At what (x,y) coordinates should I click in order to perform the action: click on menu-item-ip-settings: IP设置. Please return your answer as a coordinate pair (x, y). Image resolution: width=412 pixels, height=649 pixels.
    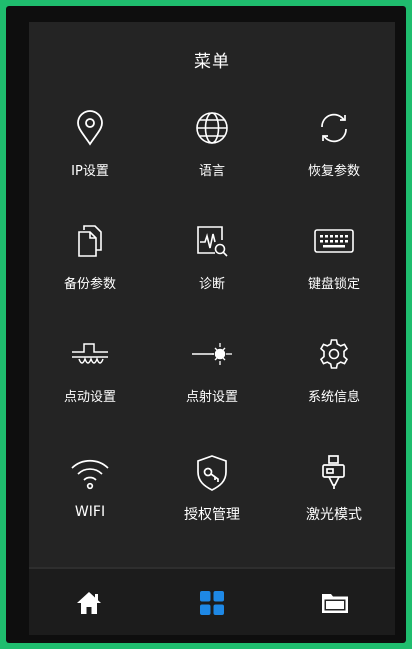
    Looking at the image, I should click on (90, 152).